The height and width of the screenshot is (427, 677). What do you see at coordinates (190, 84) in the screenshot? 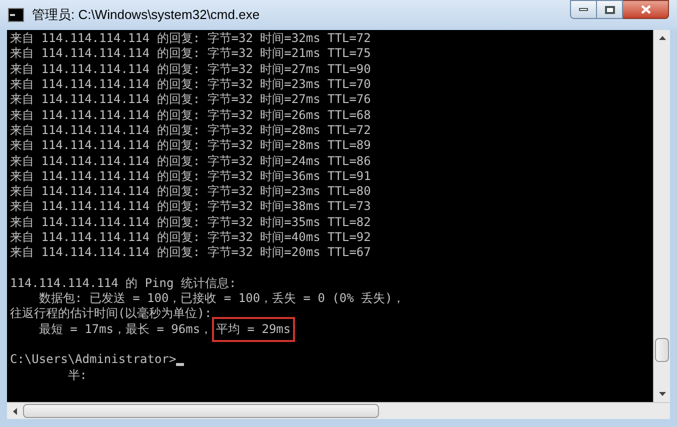
I see `console-line: 来自 114.114.114.114 的回复: 字节=32 时间=23ms TTL=70` at bounding box center [190, 84].